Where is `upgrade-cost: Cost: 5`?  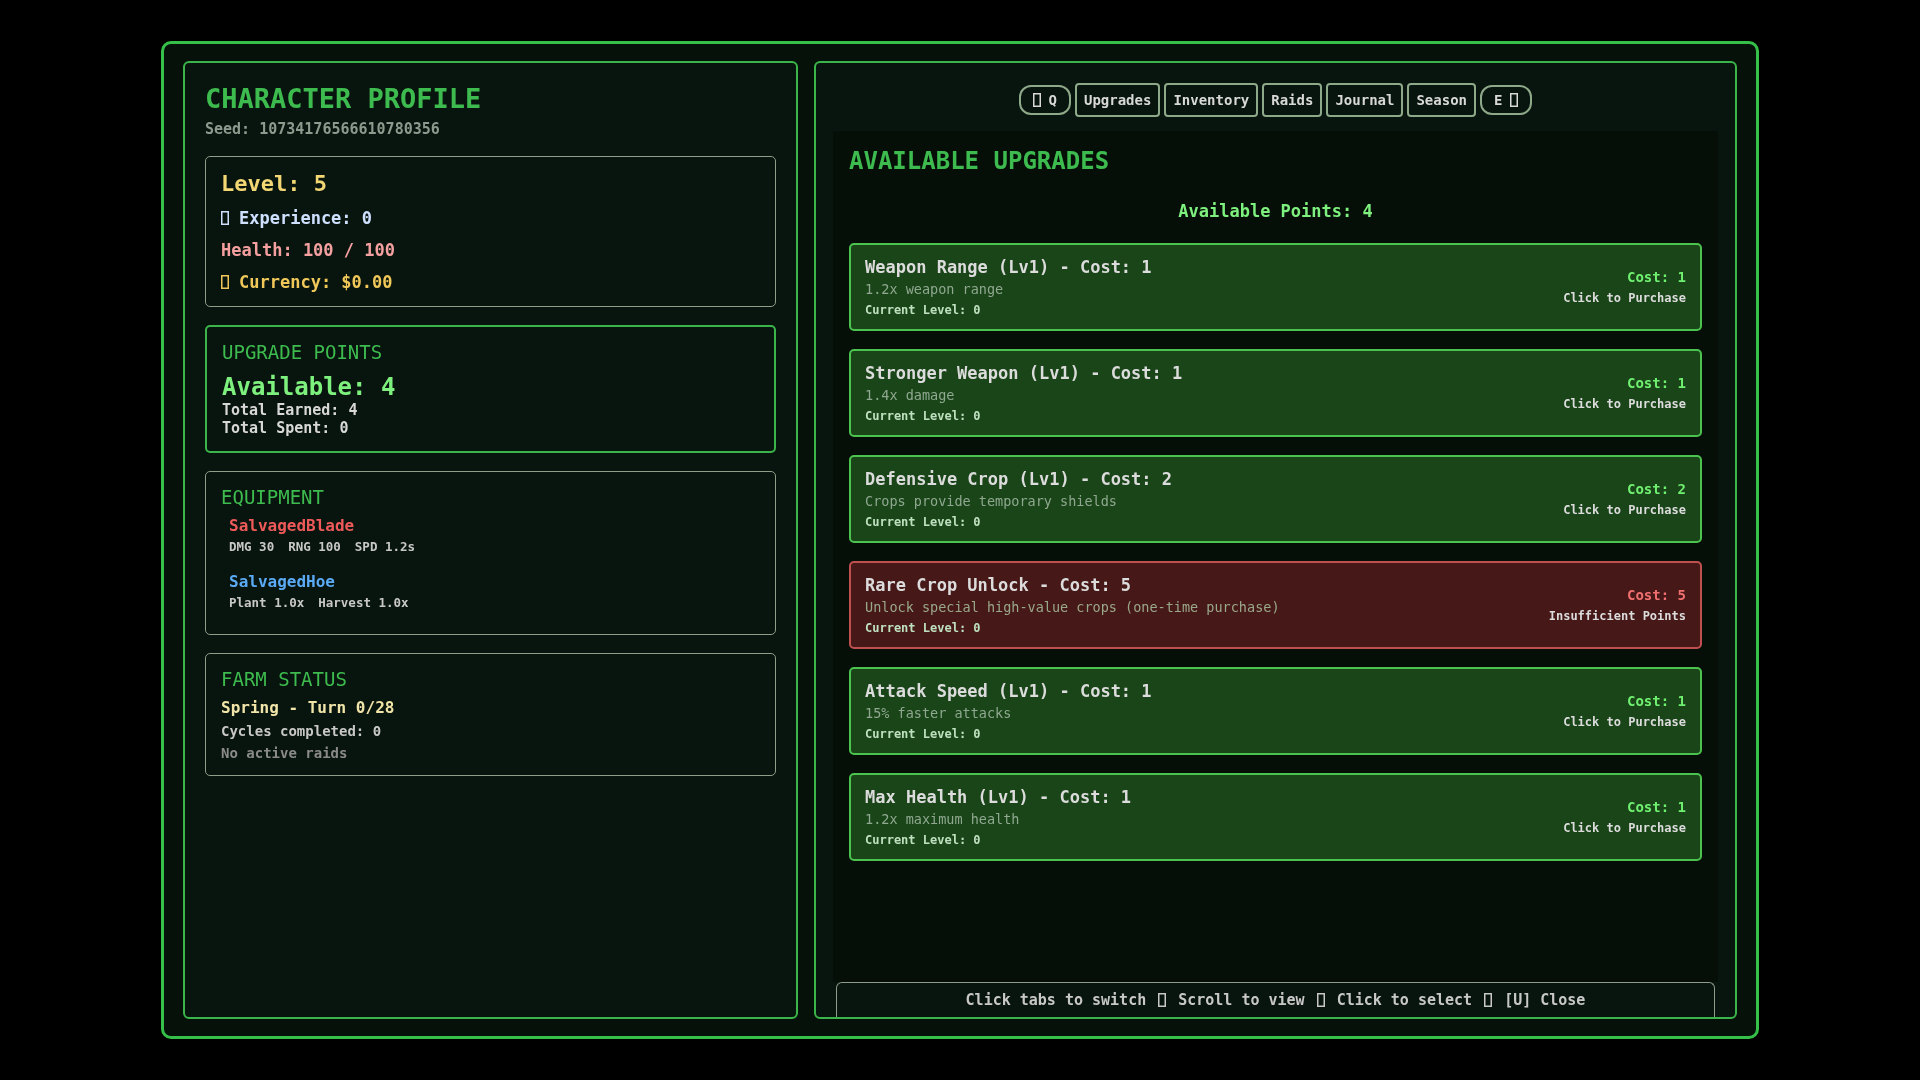
upgrade-cost: Cost: 5 is located at coordinates (1656, 595).